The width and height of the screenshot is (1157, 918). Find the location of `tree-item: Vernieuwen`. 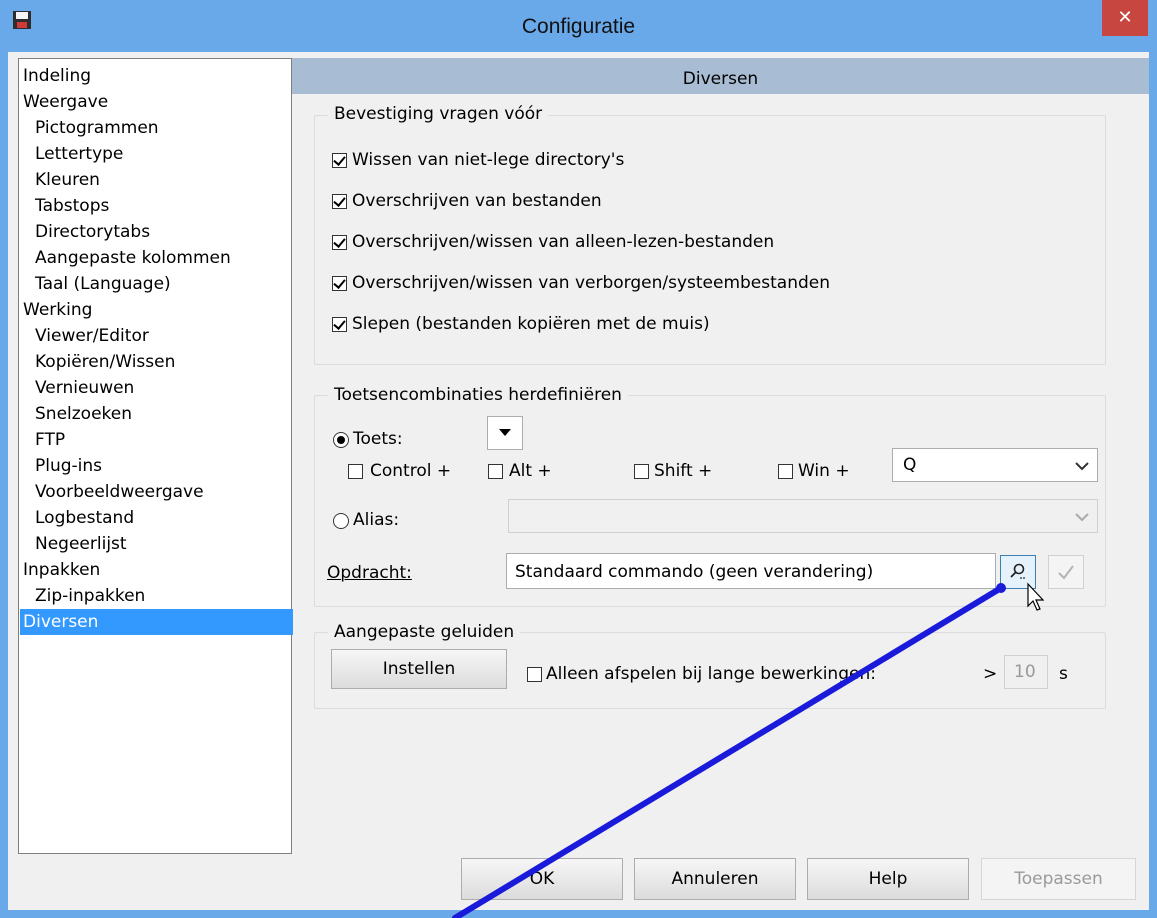

tree-item: Vernieuwen is located at coordinates (84, 388).